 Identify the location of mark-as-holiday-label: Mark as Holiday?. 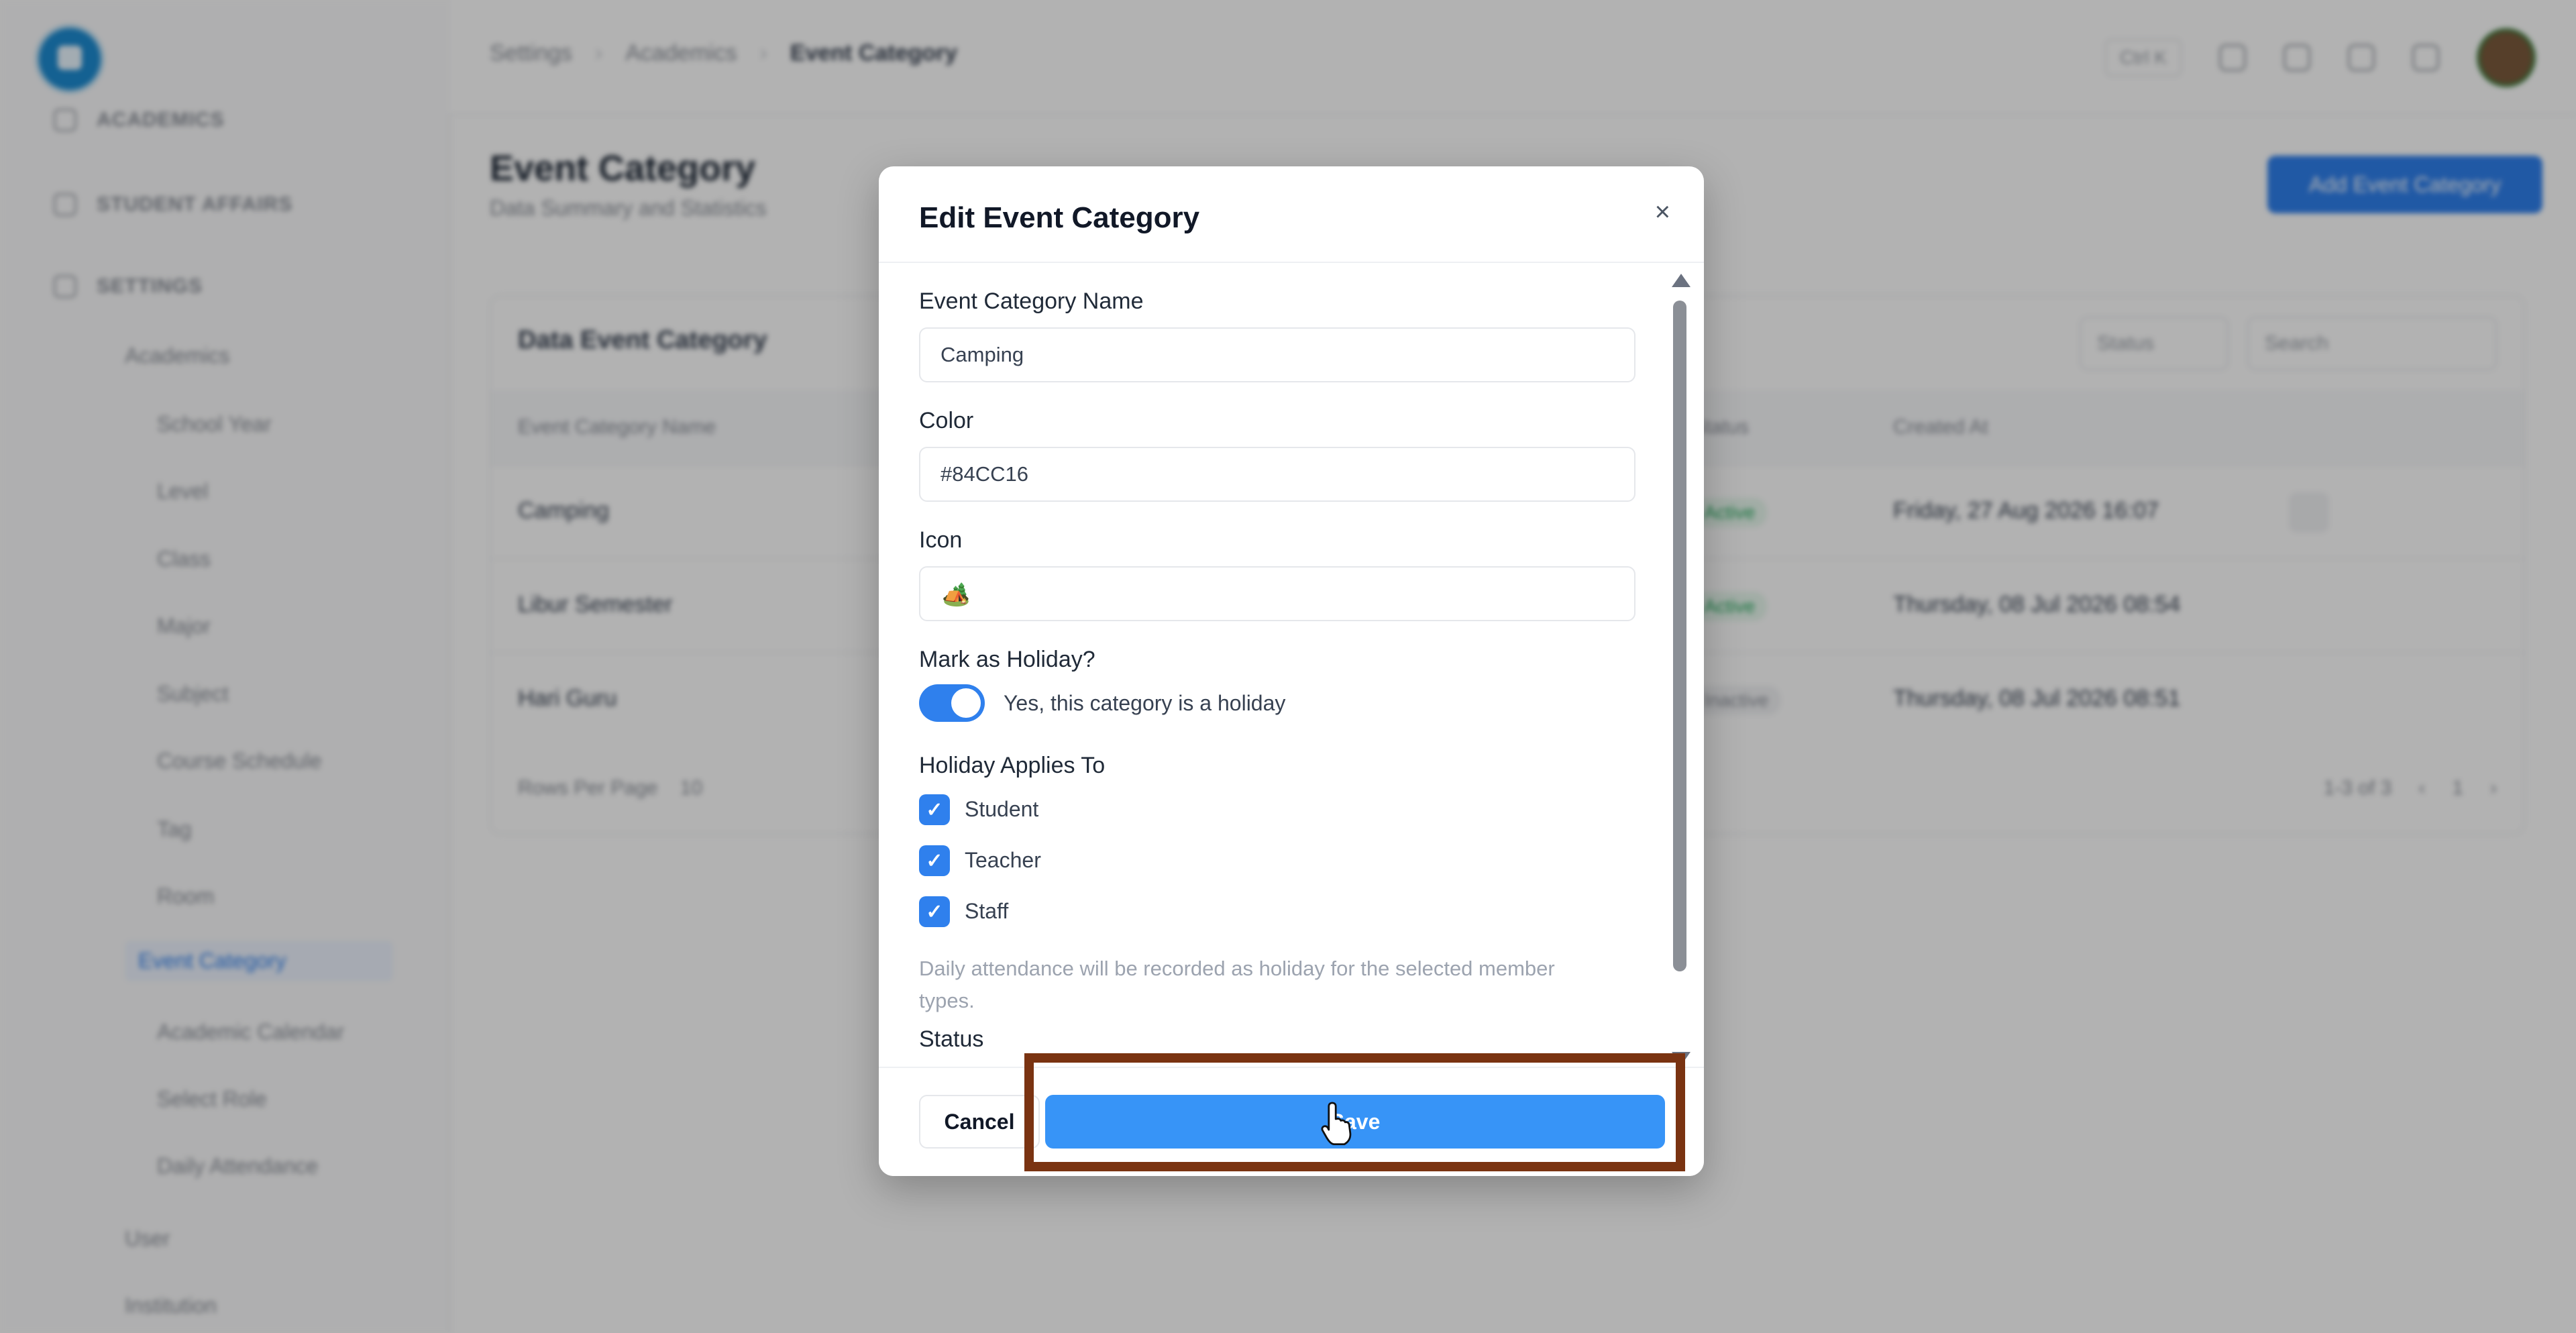
(1007, 659).